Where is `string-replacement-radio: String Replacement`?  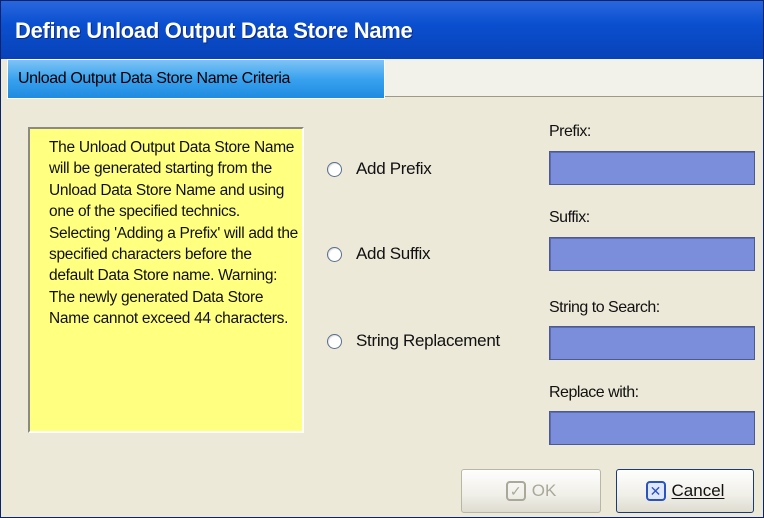
string-replacement-radio: String Replacement is located at coordinates (413, 341).